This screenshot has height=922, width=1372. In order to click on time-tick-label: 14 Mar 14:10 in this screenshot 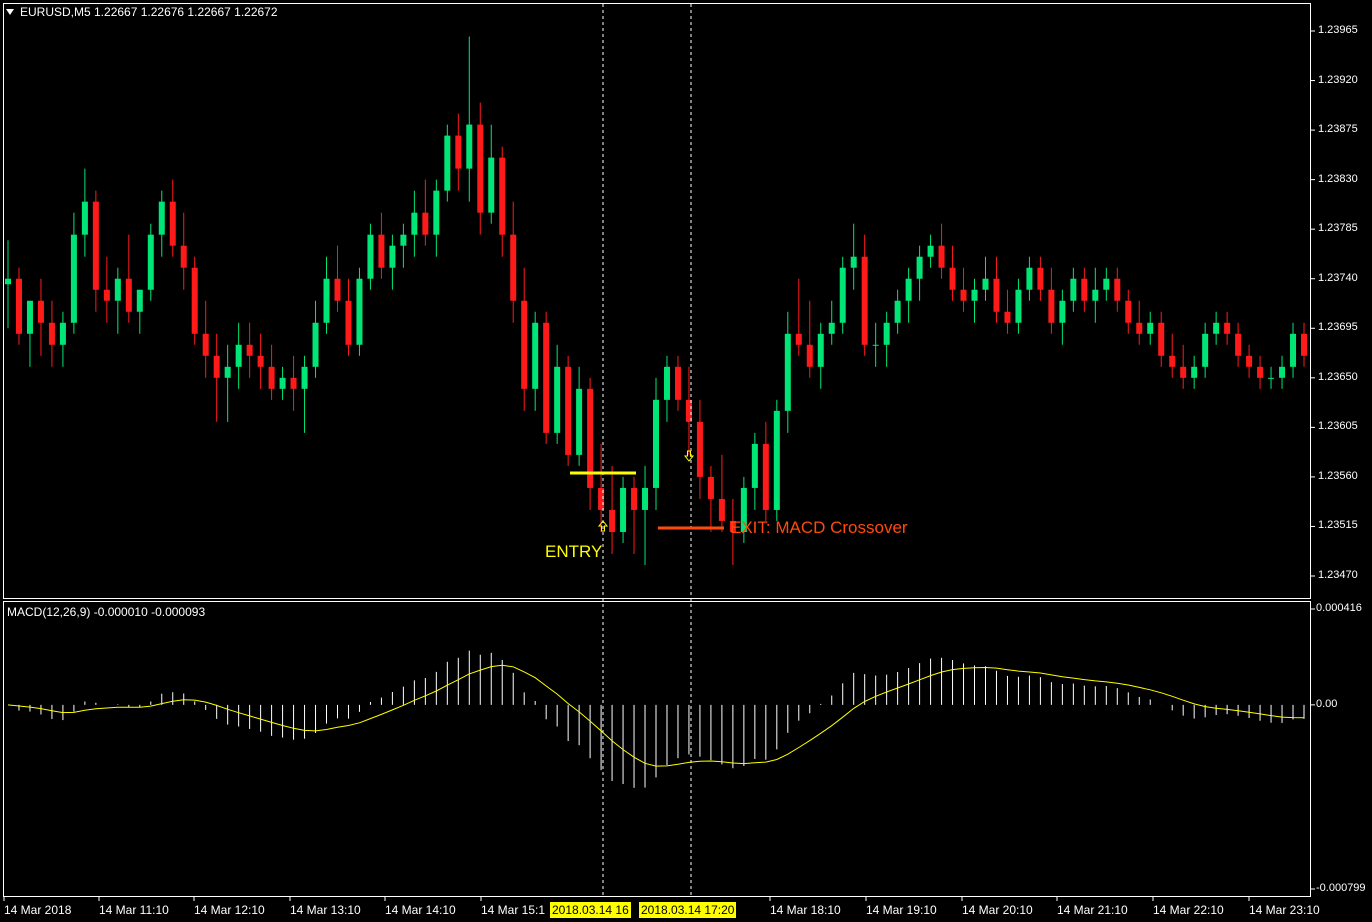, I will do `click(420, 910)`.